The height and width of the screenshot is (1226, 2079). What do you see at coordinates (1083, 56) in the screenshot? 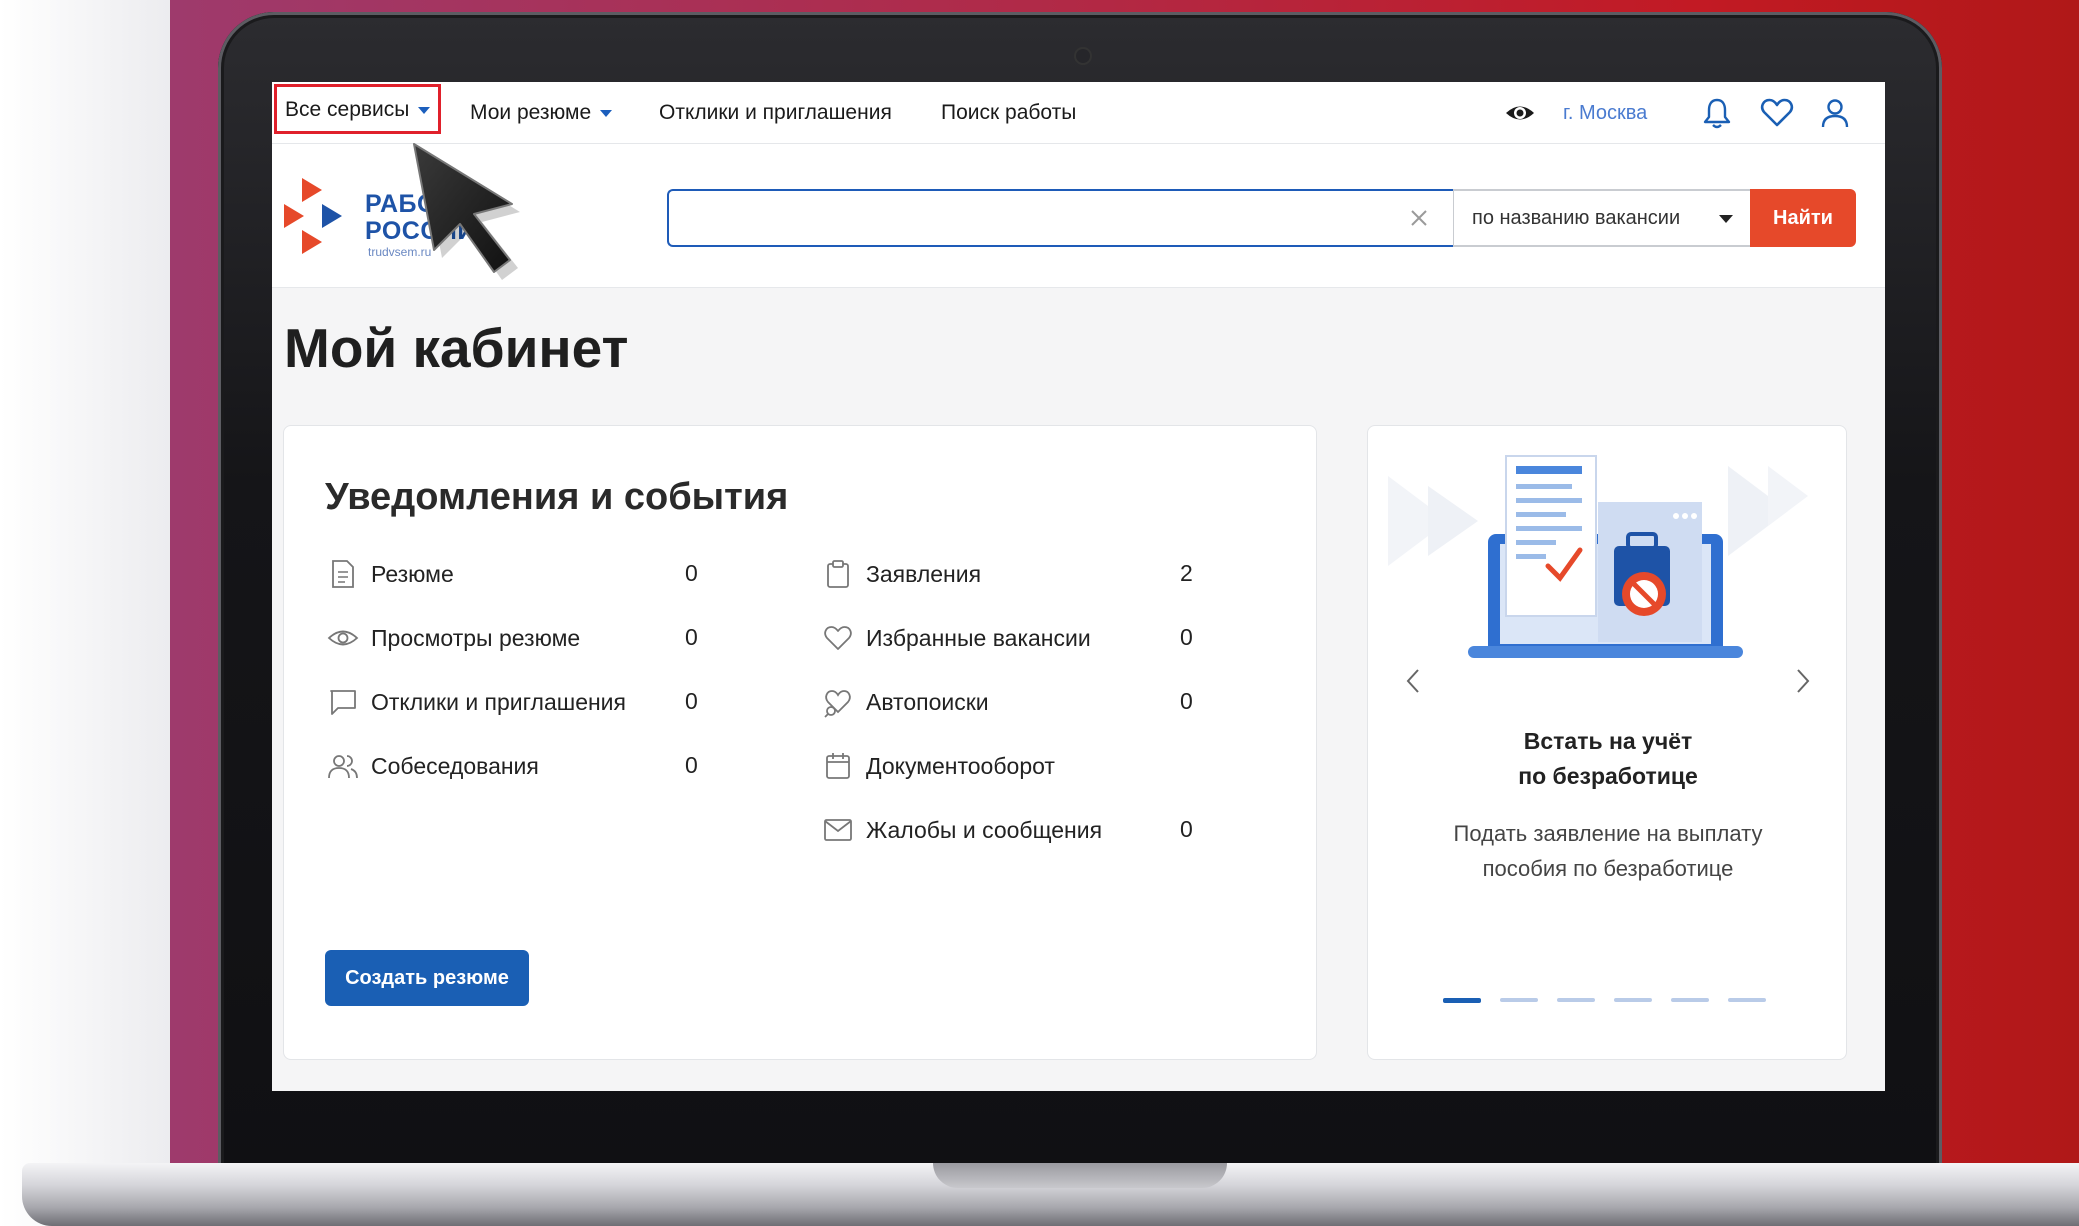
I see `camera-icon` at bounding box center [1083, 56].